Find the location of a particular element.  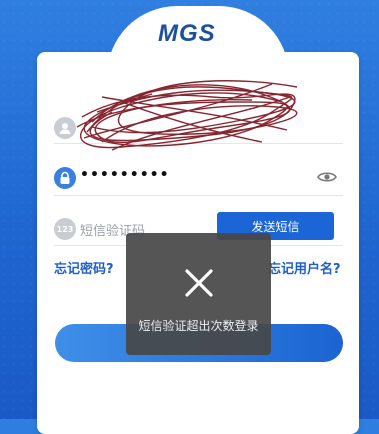

password-underline is located at coordinates (198, 195).